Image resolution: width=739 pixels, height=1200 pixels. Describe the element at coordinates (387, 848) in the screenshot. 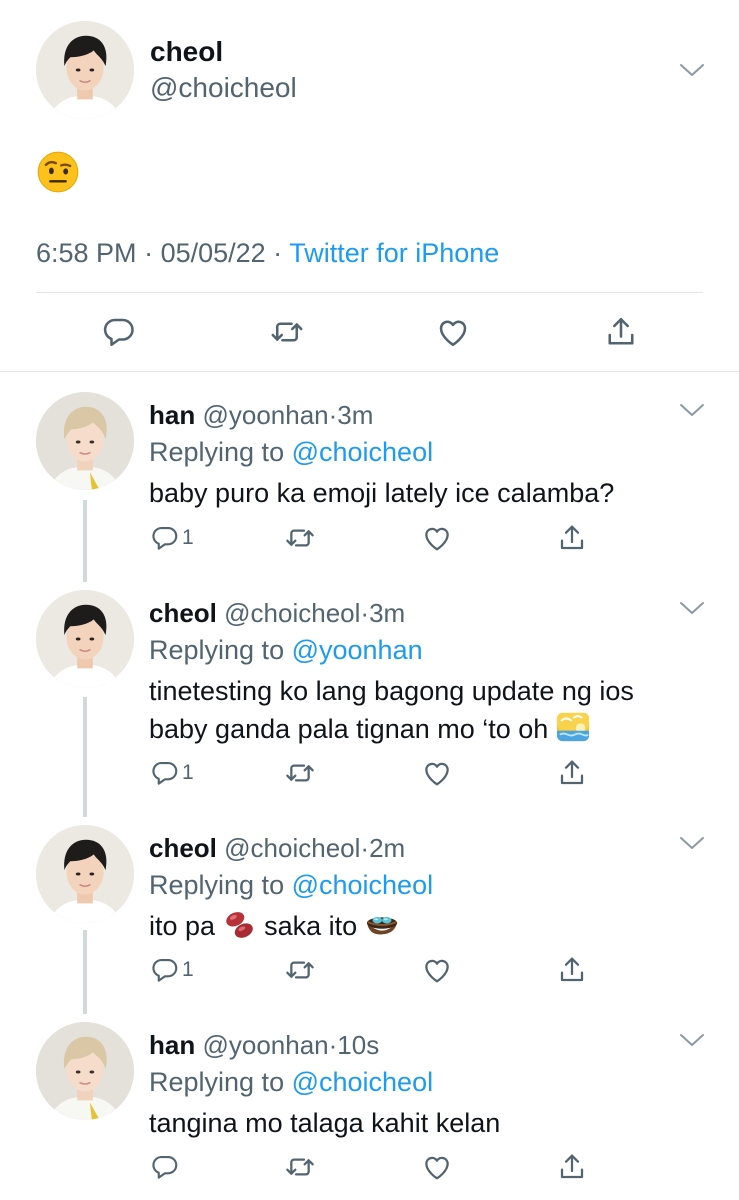

I see `reply-time: 2m` at that location.